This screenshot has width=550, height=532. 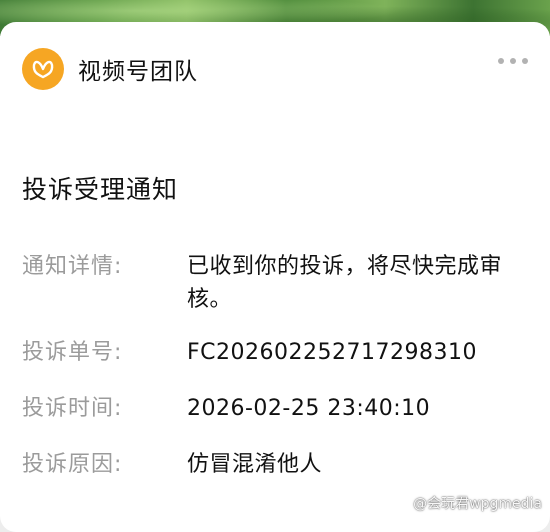 What do you see at coordinates (345, 283) in the screenshot?
I see `detail-value: 已收到你的投诉，将尽快完成审核。` at bounding box center [345, 283].